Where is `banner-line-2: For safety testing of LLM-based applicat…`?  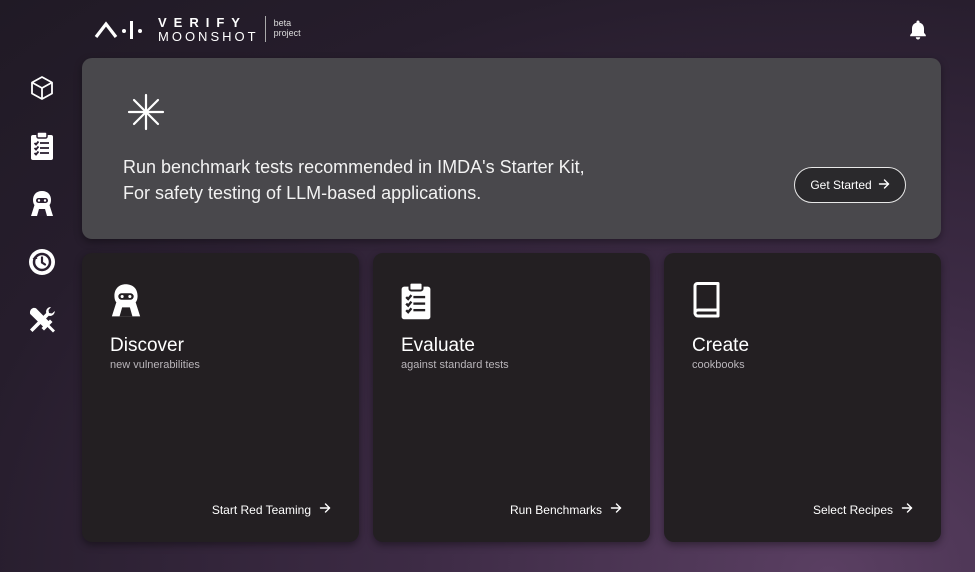
banner-line-2: For safety testing of LLM-based applicat… is located at coordinates (302, 193).